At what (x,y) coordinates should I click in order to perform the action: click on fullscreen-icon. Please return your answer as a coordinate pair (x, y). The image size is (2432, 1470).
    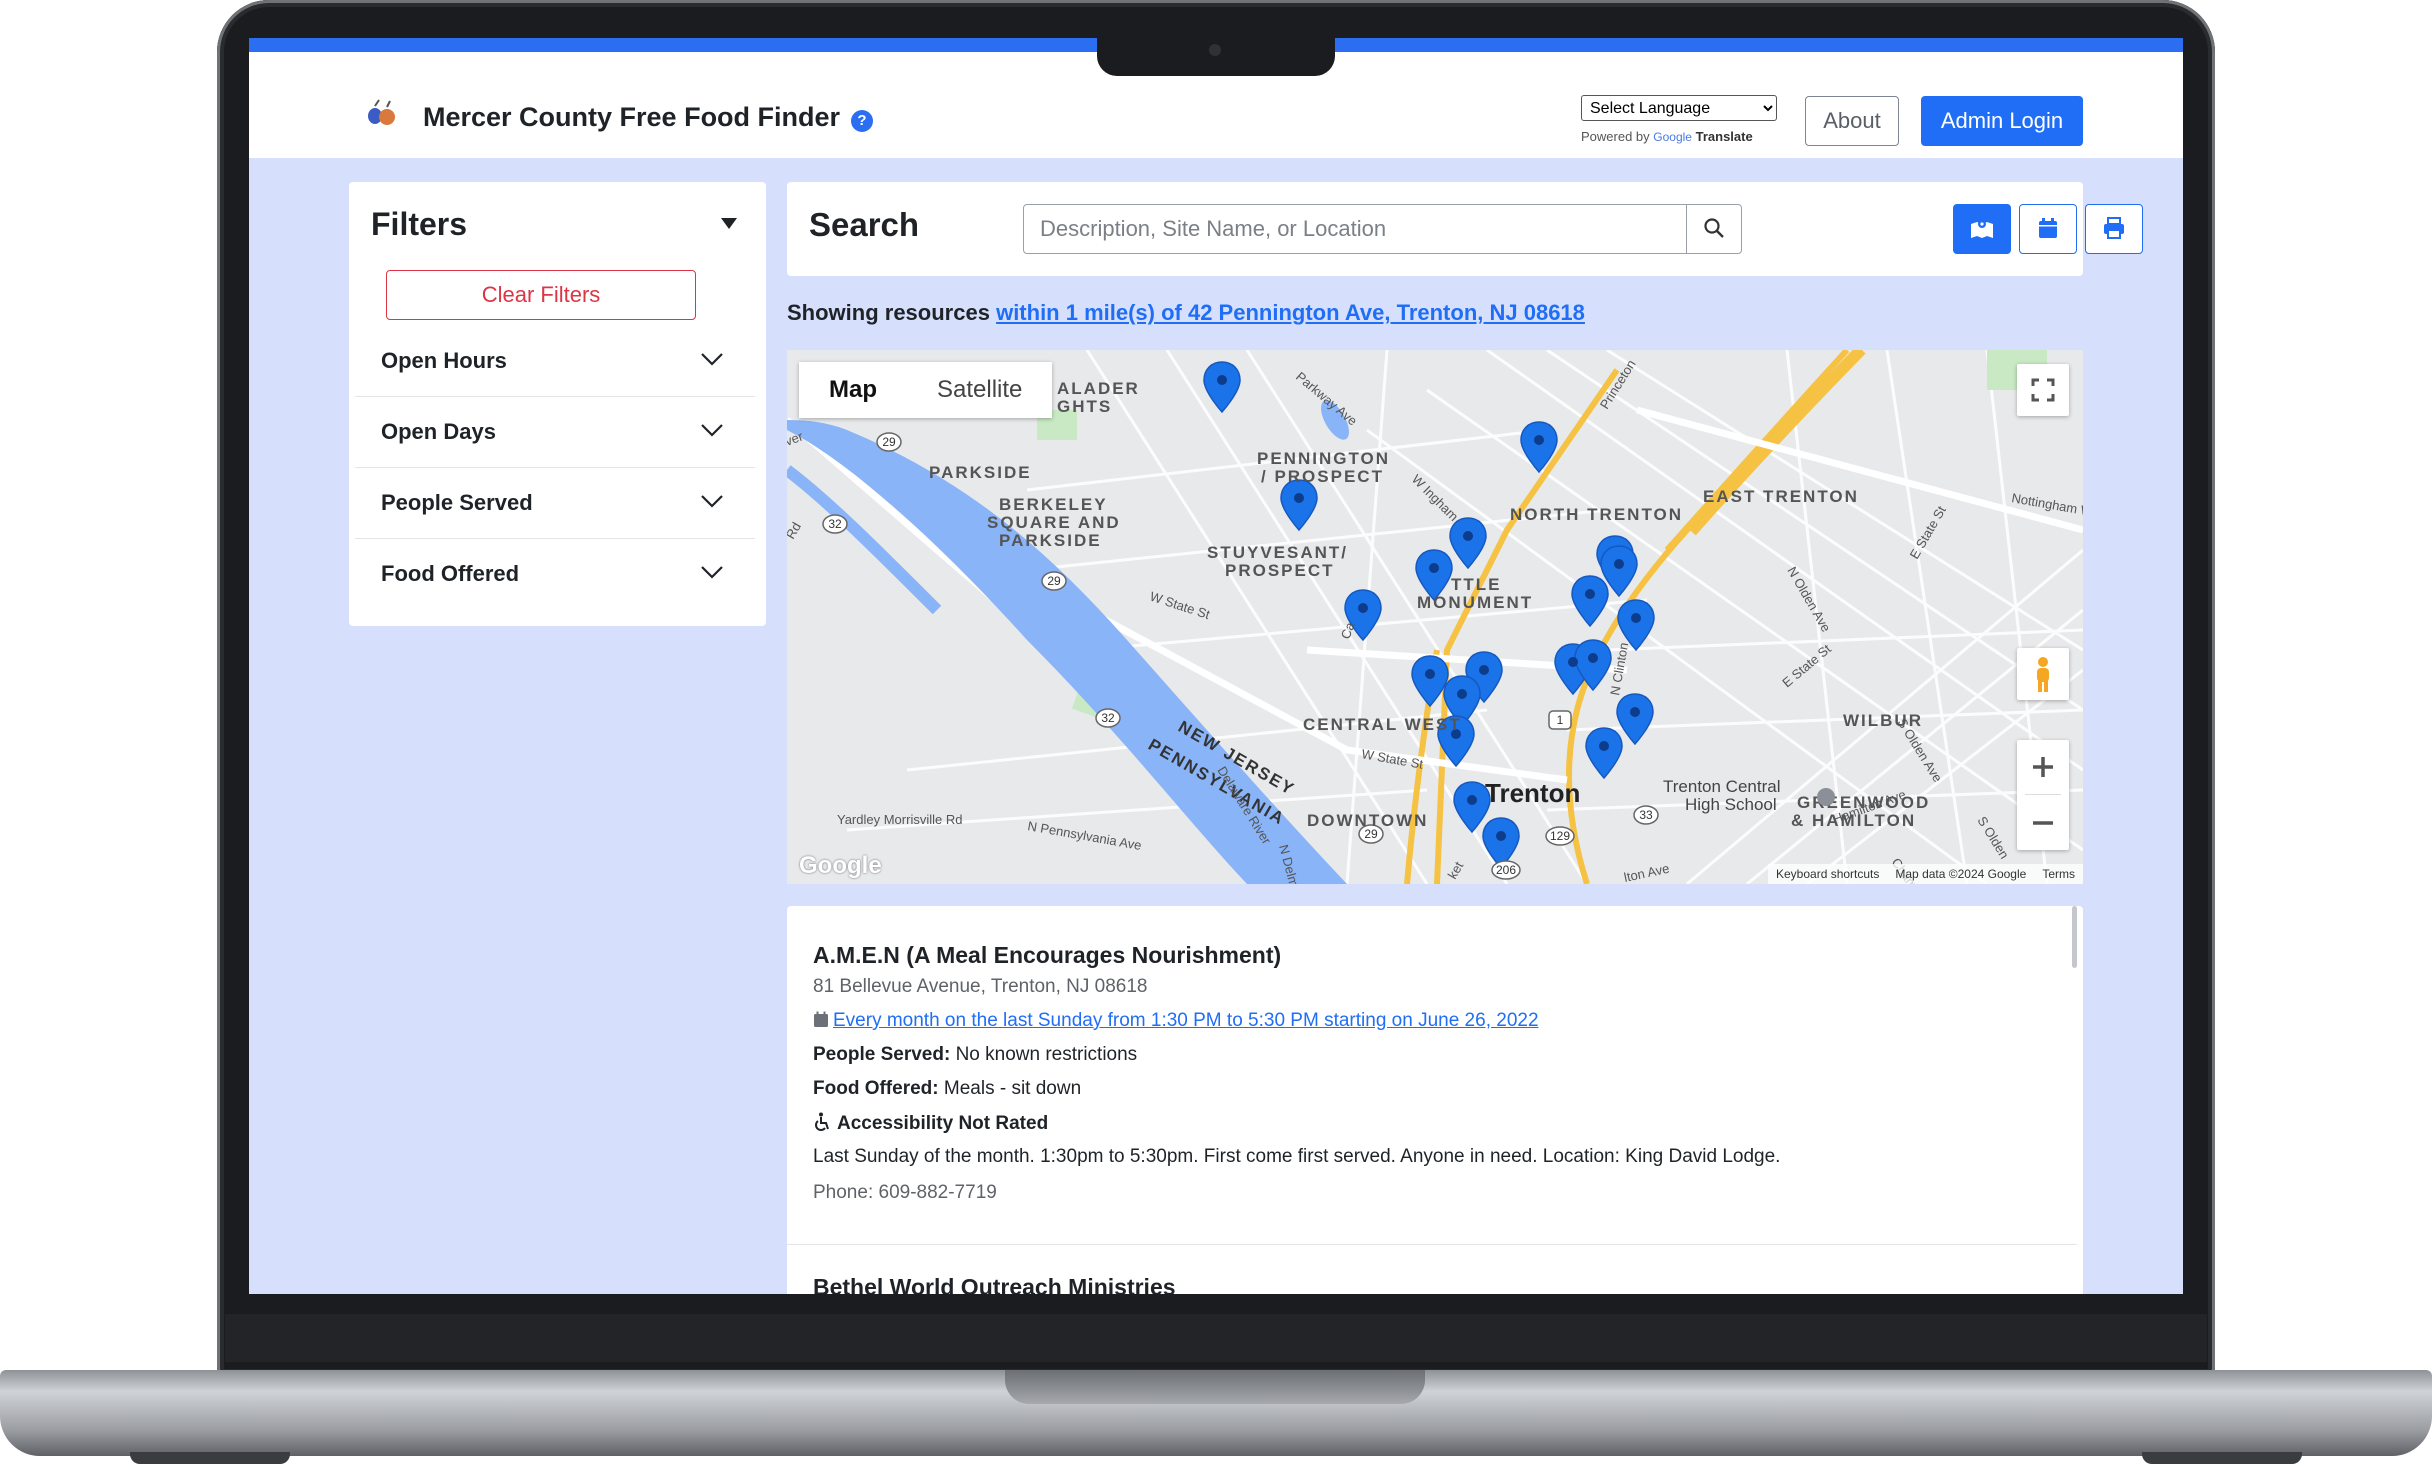
    Looking at the image, I should click on (2043, 390).